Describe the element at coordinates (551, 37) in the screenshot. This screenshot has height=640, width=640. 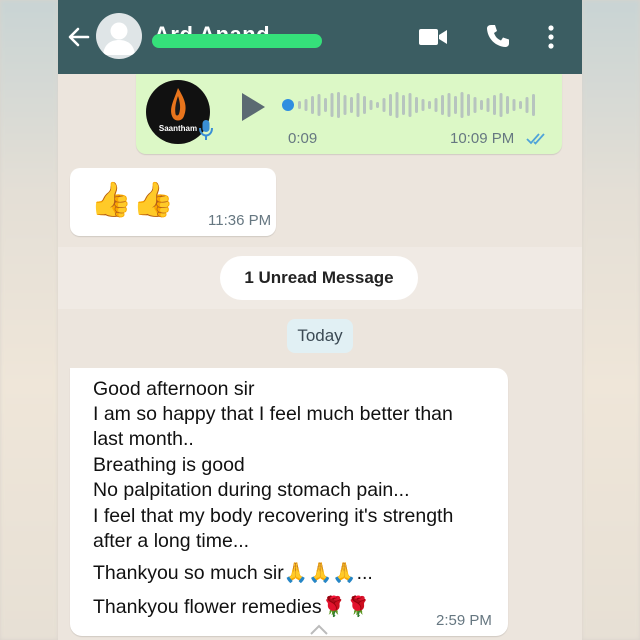
I see `more-vertical-icon` at that location.